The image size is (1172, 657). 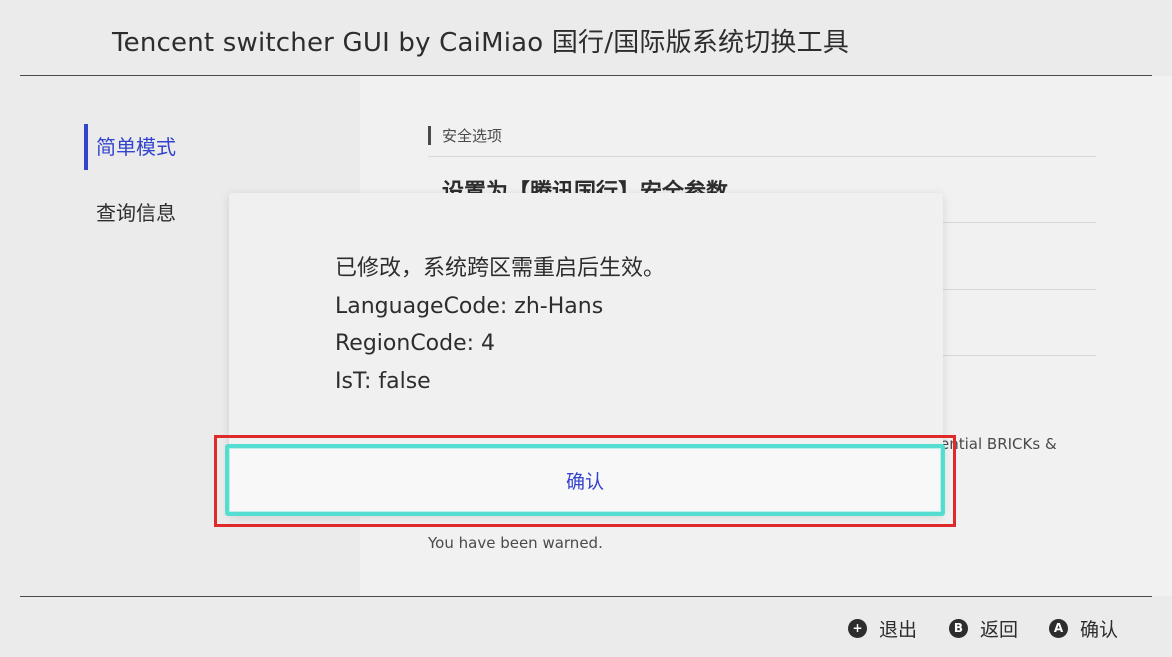 What do you see at coordinates (204, 147) in the screenshot?
I see `sidebar-item-simple-mode: 简单模式` at bounding box center [204, 147].